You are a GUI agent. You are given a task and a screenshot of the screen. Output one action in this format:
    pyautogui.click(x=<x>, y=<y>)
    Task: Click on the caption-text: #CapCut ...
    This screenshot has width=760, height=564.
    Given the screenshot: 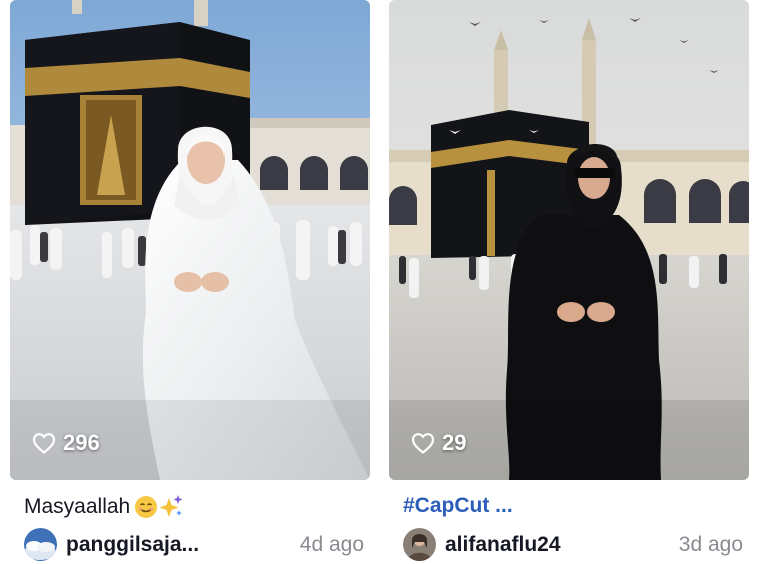 What is the action you would take?
    pyautogui.click(x=458, y=505)
    